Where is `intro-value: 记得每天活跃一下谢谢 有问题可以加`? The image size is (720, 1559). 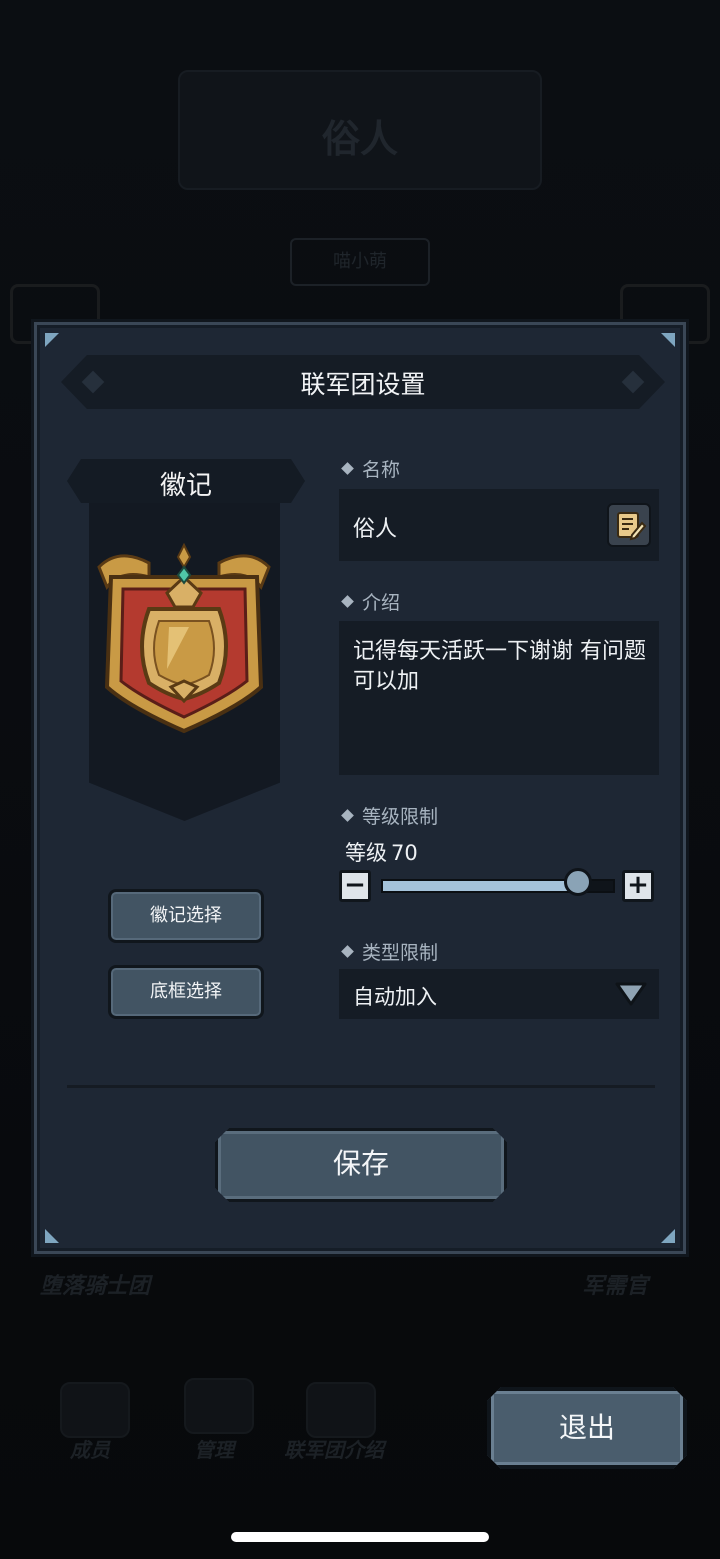
intro-value: 记得每天活跃一下谢谢 有问题可以加 is located at coordinates (499, 666).